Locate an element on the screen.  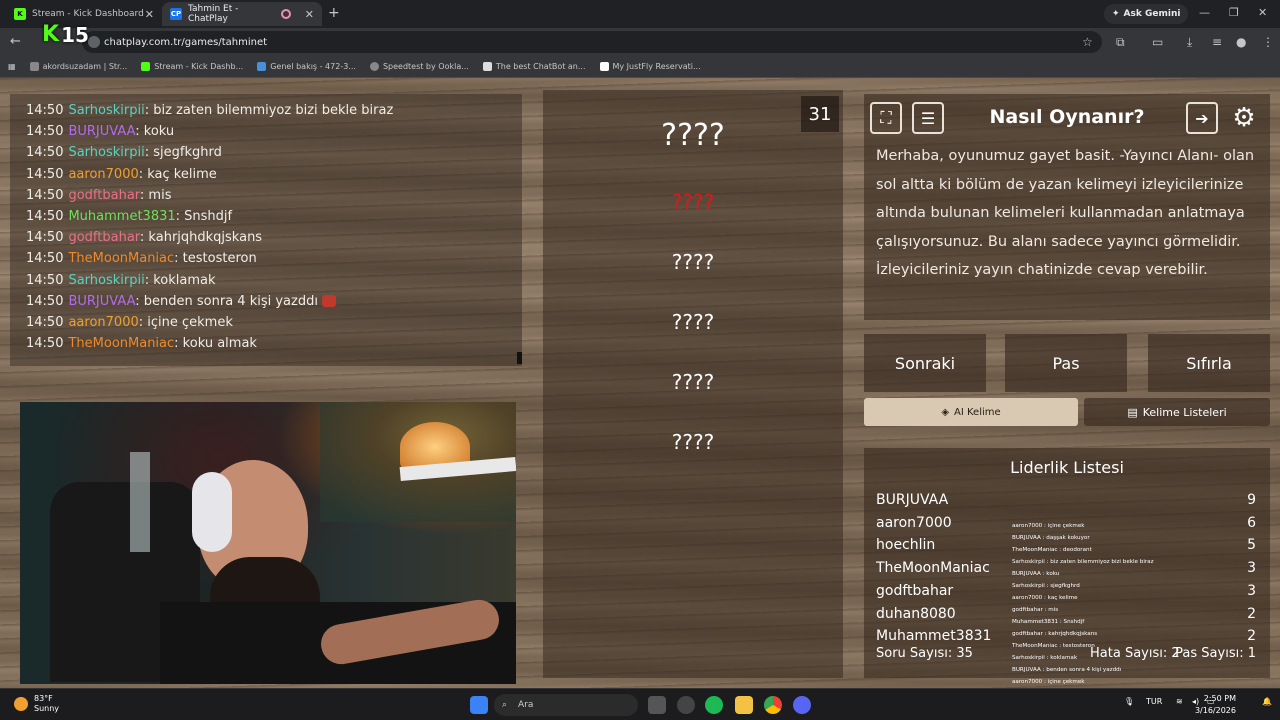
tab-chatplay: CP Tahmin Et - ChatPlay ✕ is located at coordinates (242, 14).